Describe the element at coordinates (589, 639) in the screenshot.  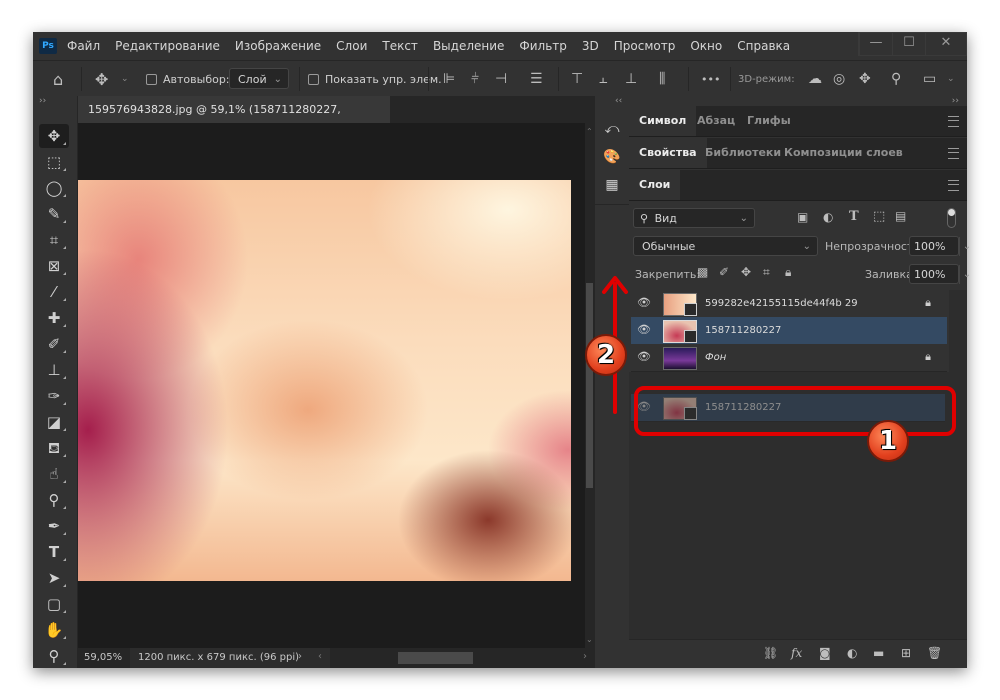
I see `scroll-down-icon: ⌄` at that location.